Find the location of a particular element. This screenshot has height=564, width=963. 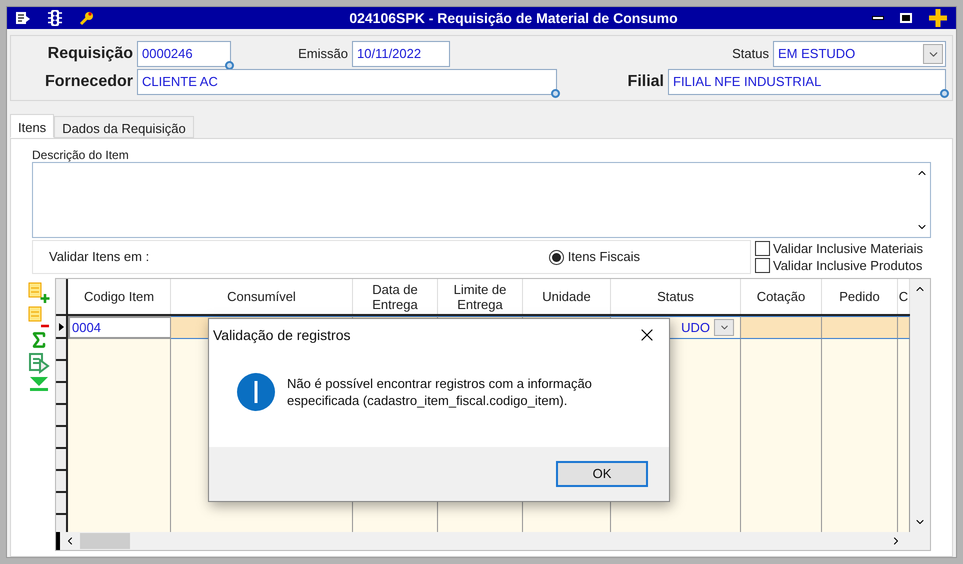

field-label: Descrição do Item is located at coordinates (81, 155).